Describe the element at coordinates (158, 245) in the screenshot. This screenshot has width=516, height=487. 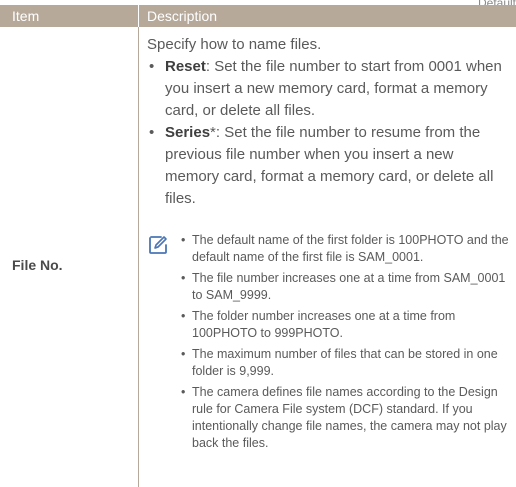
I see `note-pencil-icon` at that location.